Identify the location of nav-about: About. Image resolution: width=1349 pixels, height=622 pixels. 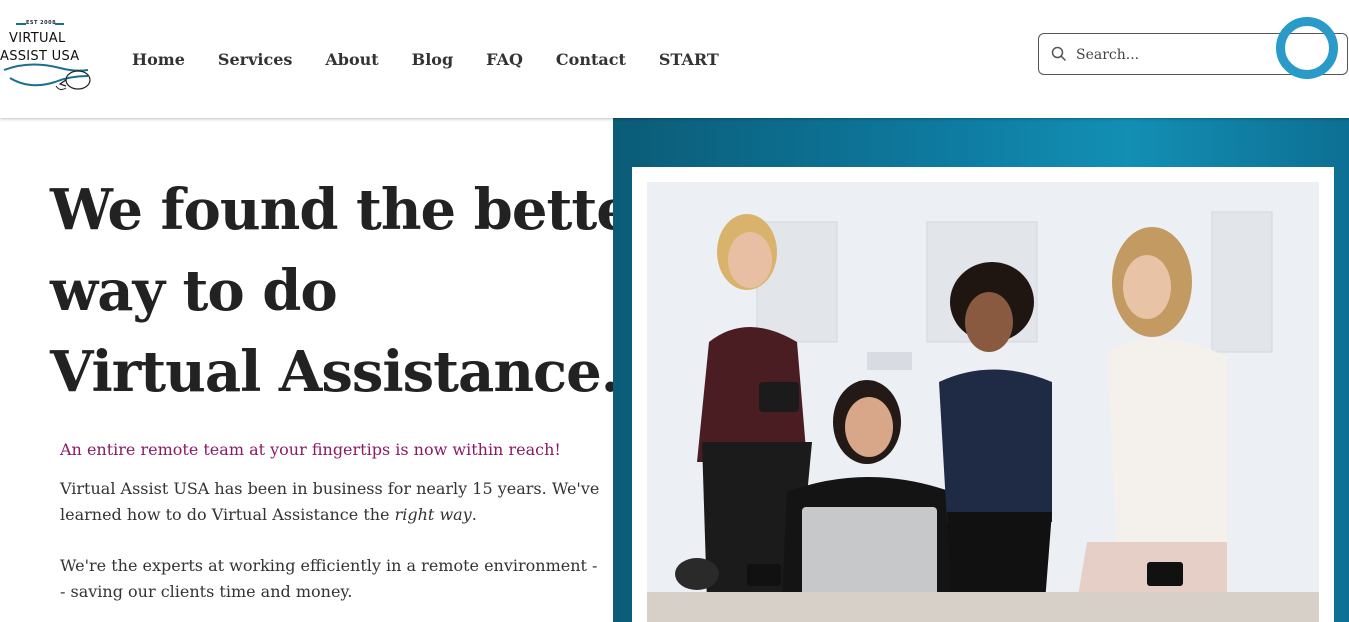
(351, 59).